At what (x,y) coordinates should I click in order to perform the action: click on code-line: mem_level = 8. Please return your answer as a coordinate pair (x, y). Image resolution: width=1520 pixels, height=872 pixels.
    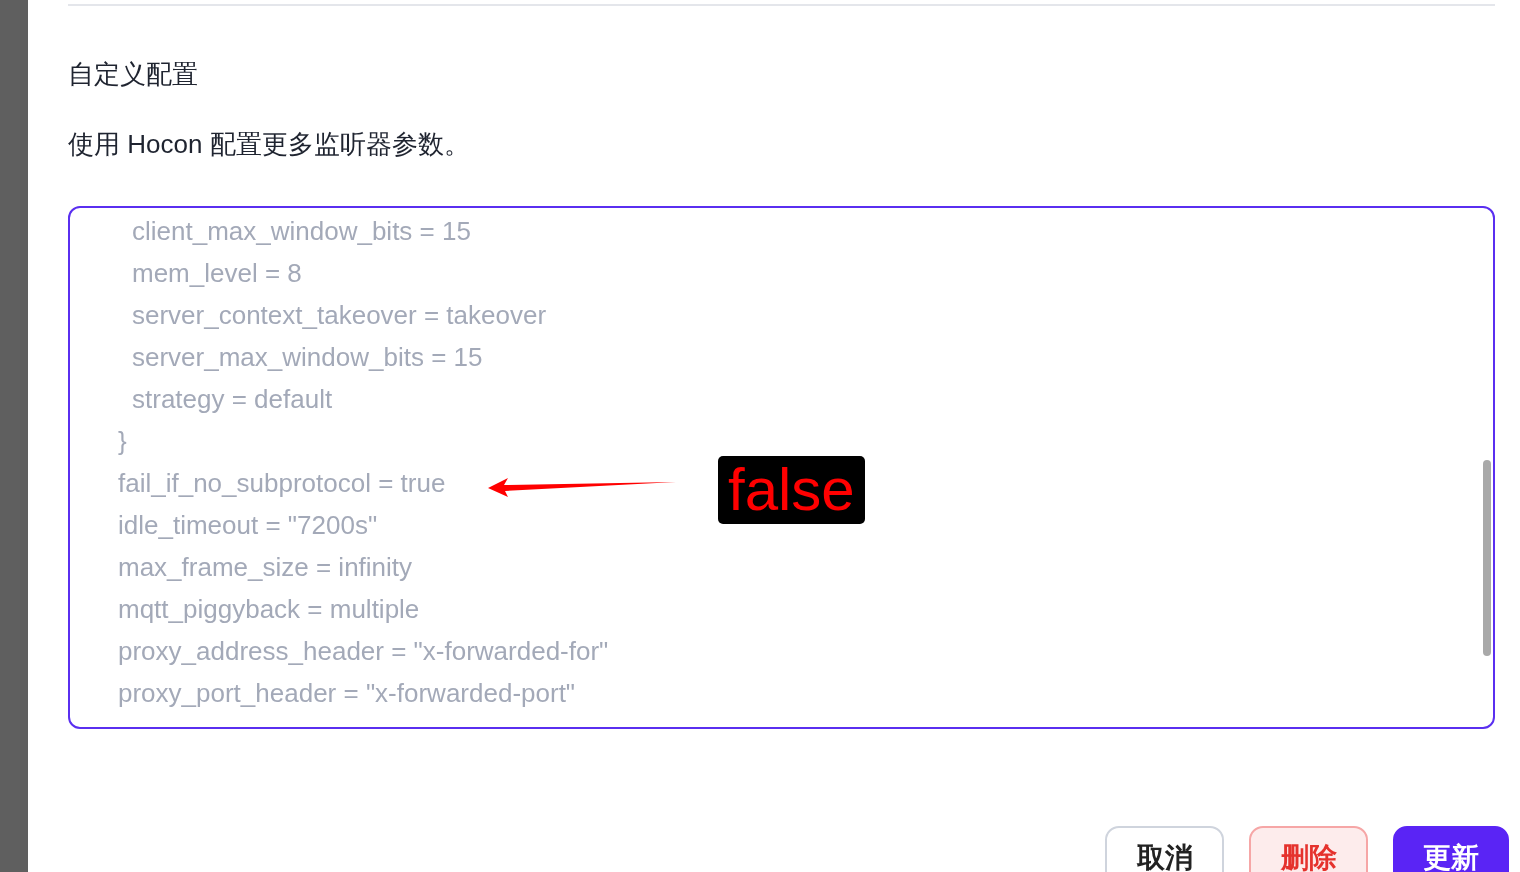
    Looking at the image, I should click on (217, 273).